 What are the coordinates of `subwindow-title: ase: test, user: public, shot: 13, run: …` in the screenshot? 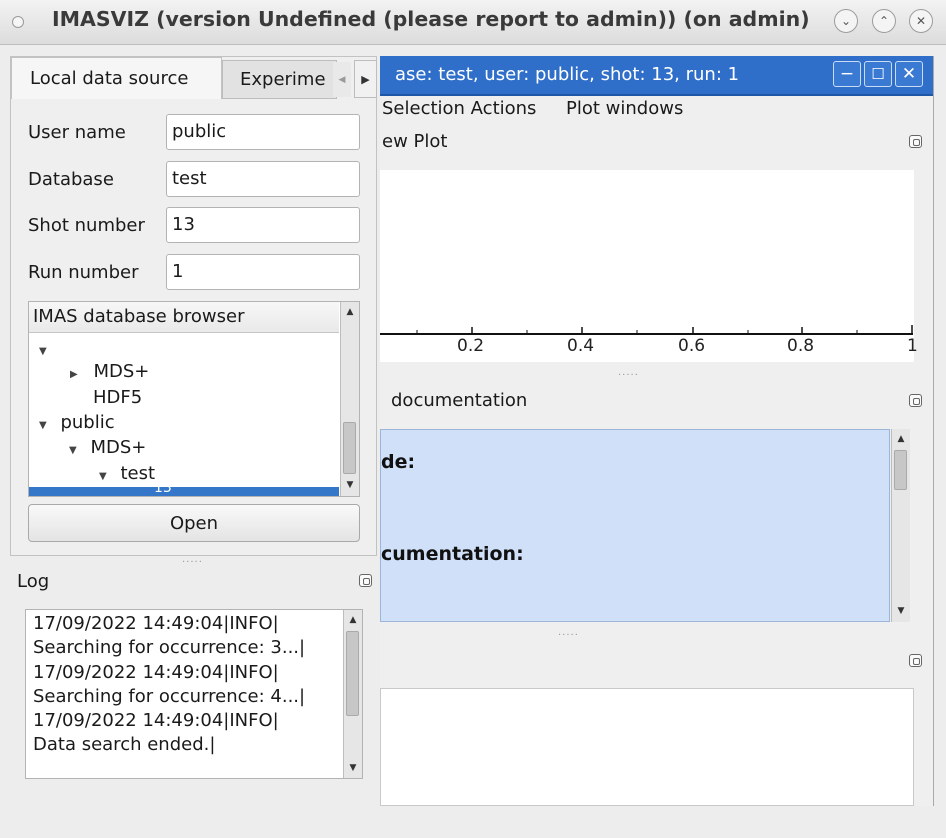 It's located at (567, 74).